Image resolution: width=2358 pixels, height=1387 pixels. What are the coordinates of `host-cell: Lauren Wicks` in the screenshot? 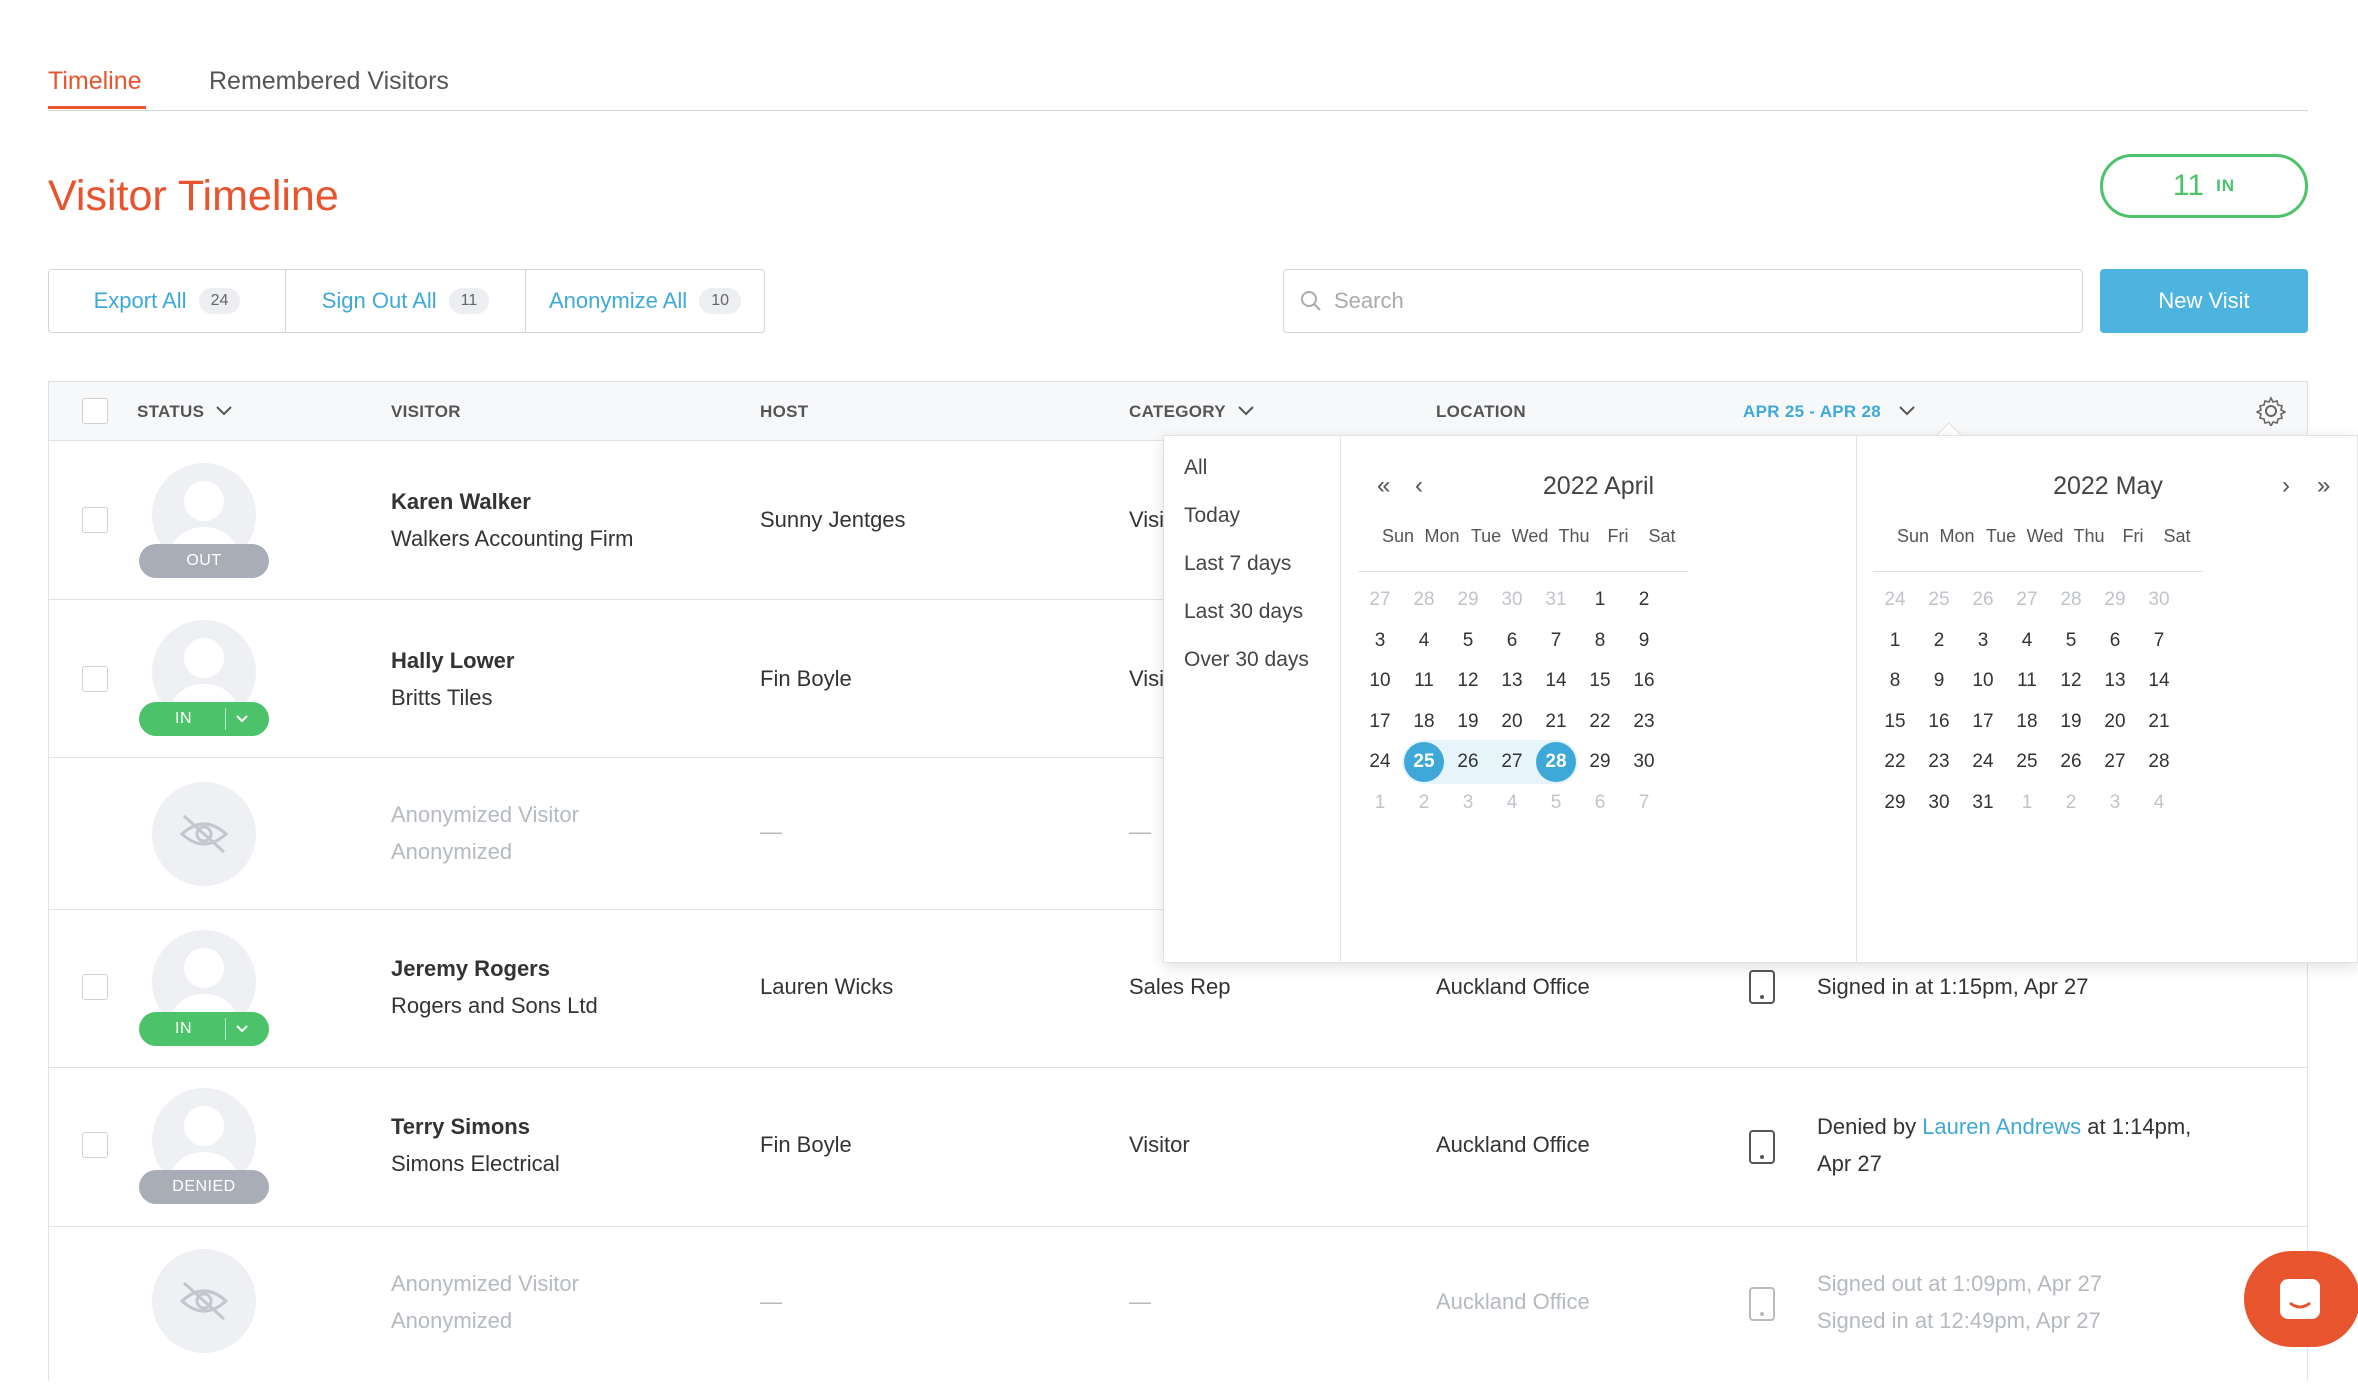 It's located at (827, 986).